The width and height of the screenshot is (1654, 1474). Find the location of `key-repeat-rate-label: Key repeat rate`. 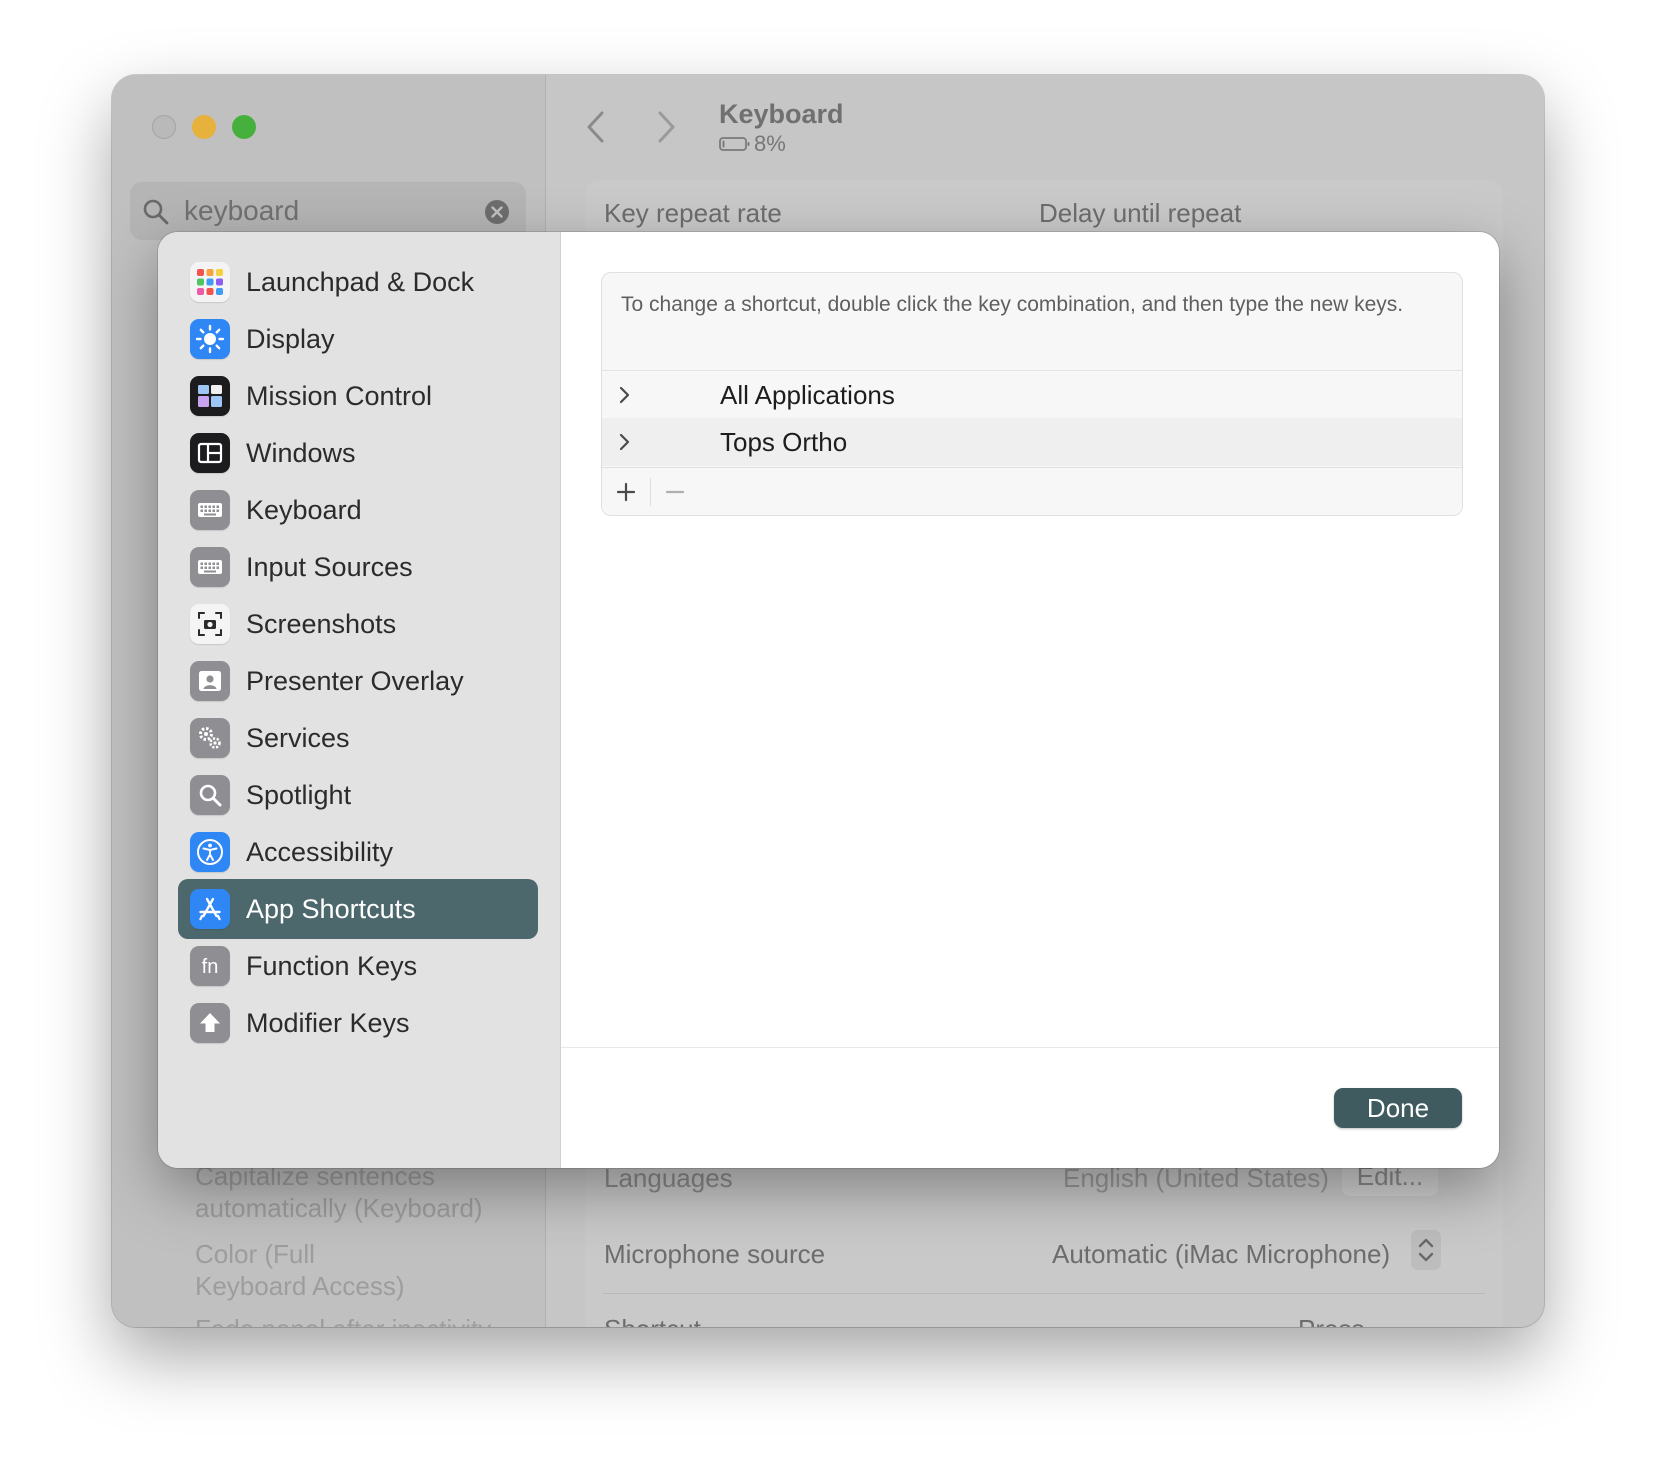

key-repeat-rate-label: Key repeat rate is located at coordinates (693, 213).